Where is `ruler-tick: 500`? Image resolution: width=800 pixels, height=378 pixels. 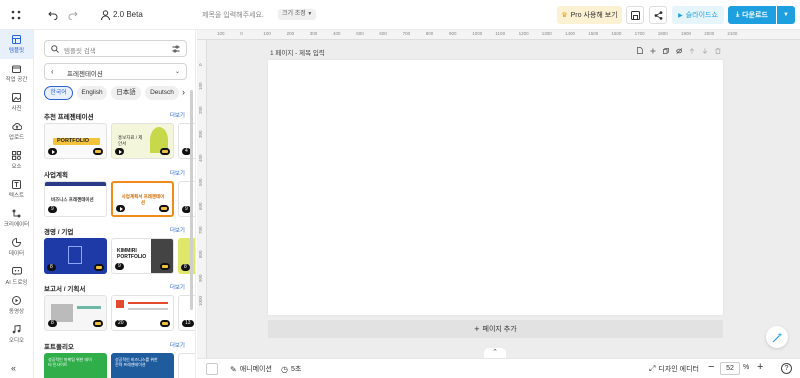
ruler-tick: 500 is located at coordinates (200, 182).